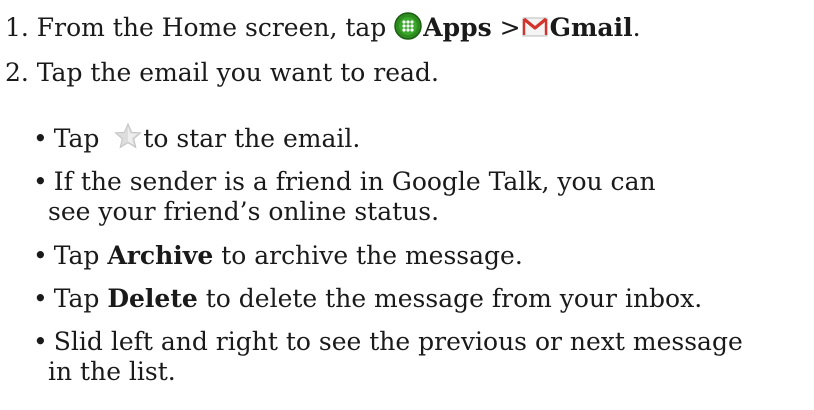  I want to click on bullet-star-post: to star the email., so click(252, 138).